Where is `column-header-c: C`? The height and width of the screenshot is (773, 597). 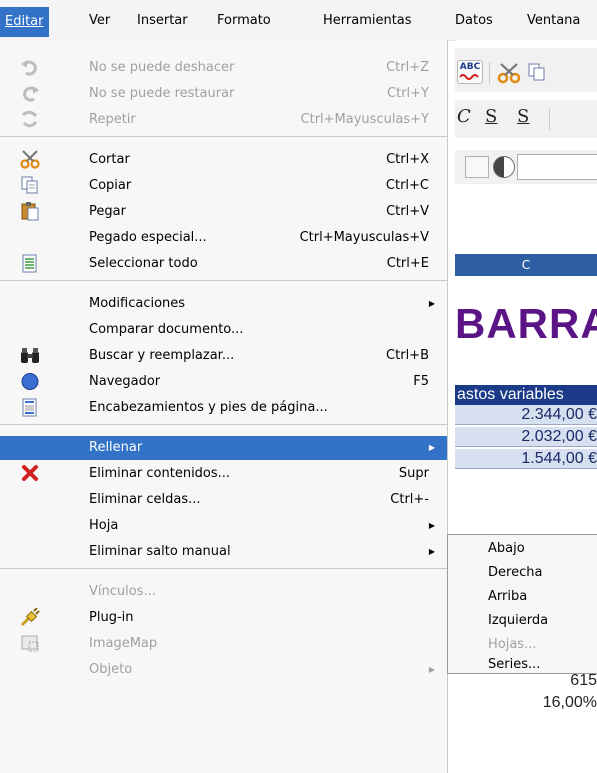
column-header-c: C is located at coordinates (526, 265).